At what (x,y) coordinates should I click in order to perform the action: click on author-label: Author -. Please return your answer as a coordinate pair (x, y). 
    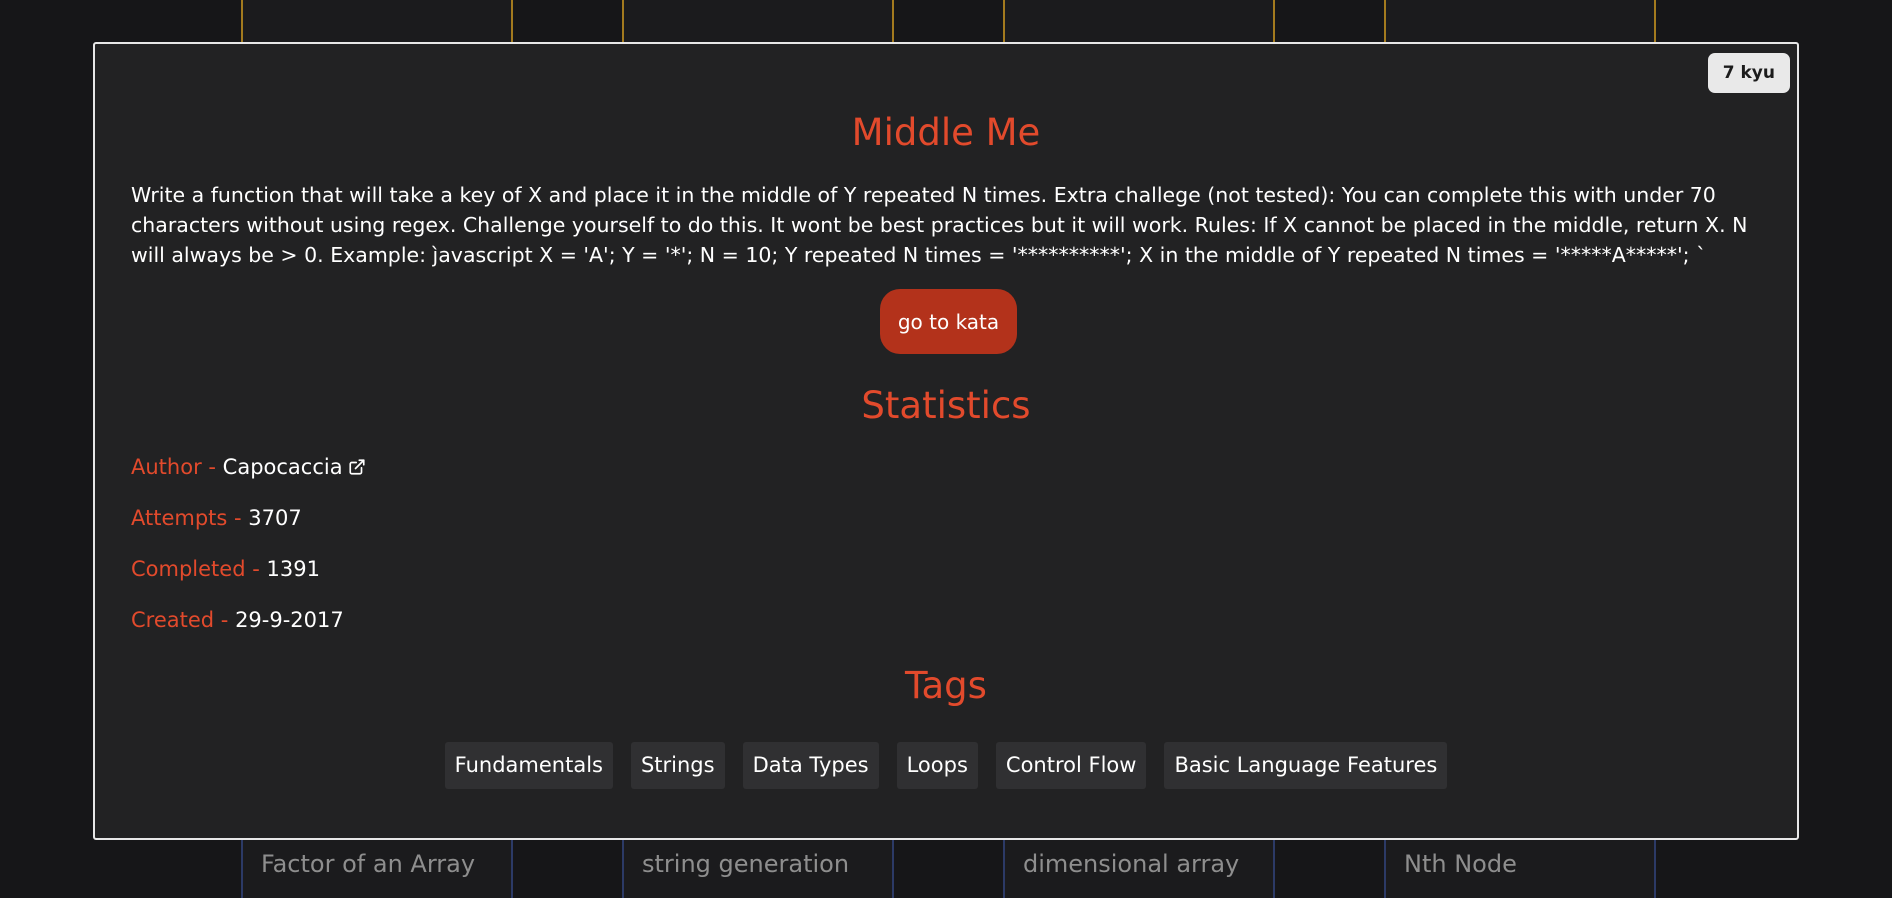
    Looking at the image, I should click on (173, 467).